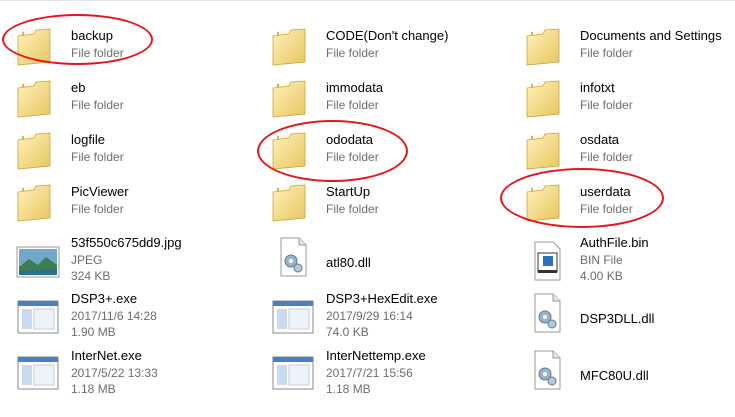 This screenshot has width=735, height=417. What do you see at coordinates (91, 276) in the screenshot?
I see `file-size: 324 KB` at bounding box center [91, 276].